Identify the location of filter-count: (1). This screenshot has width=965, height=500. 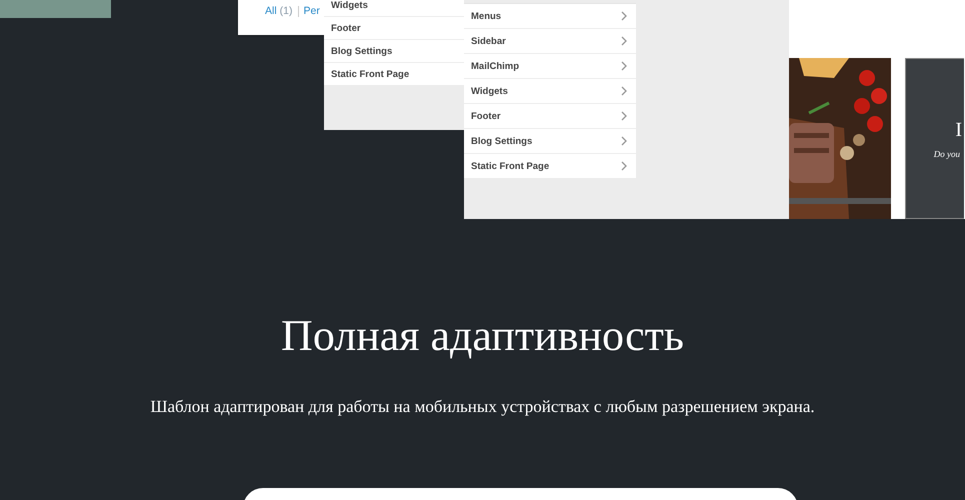
(286, 11).